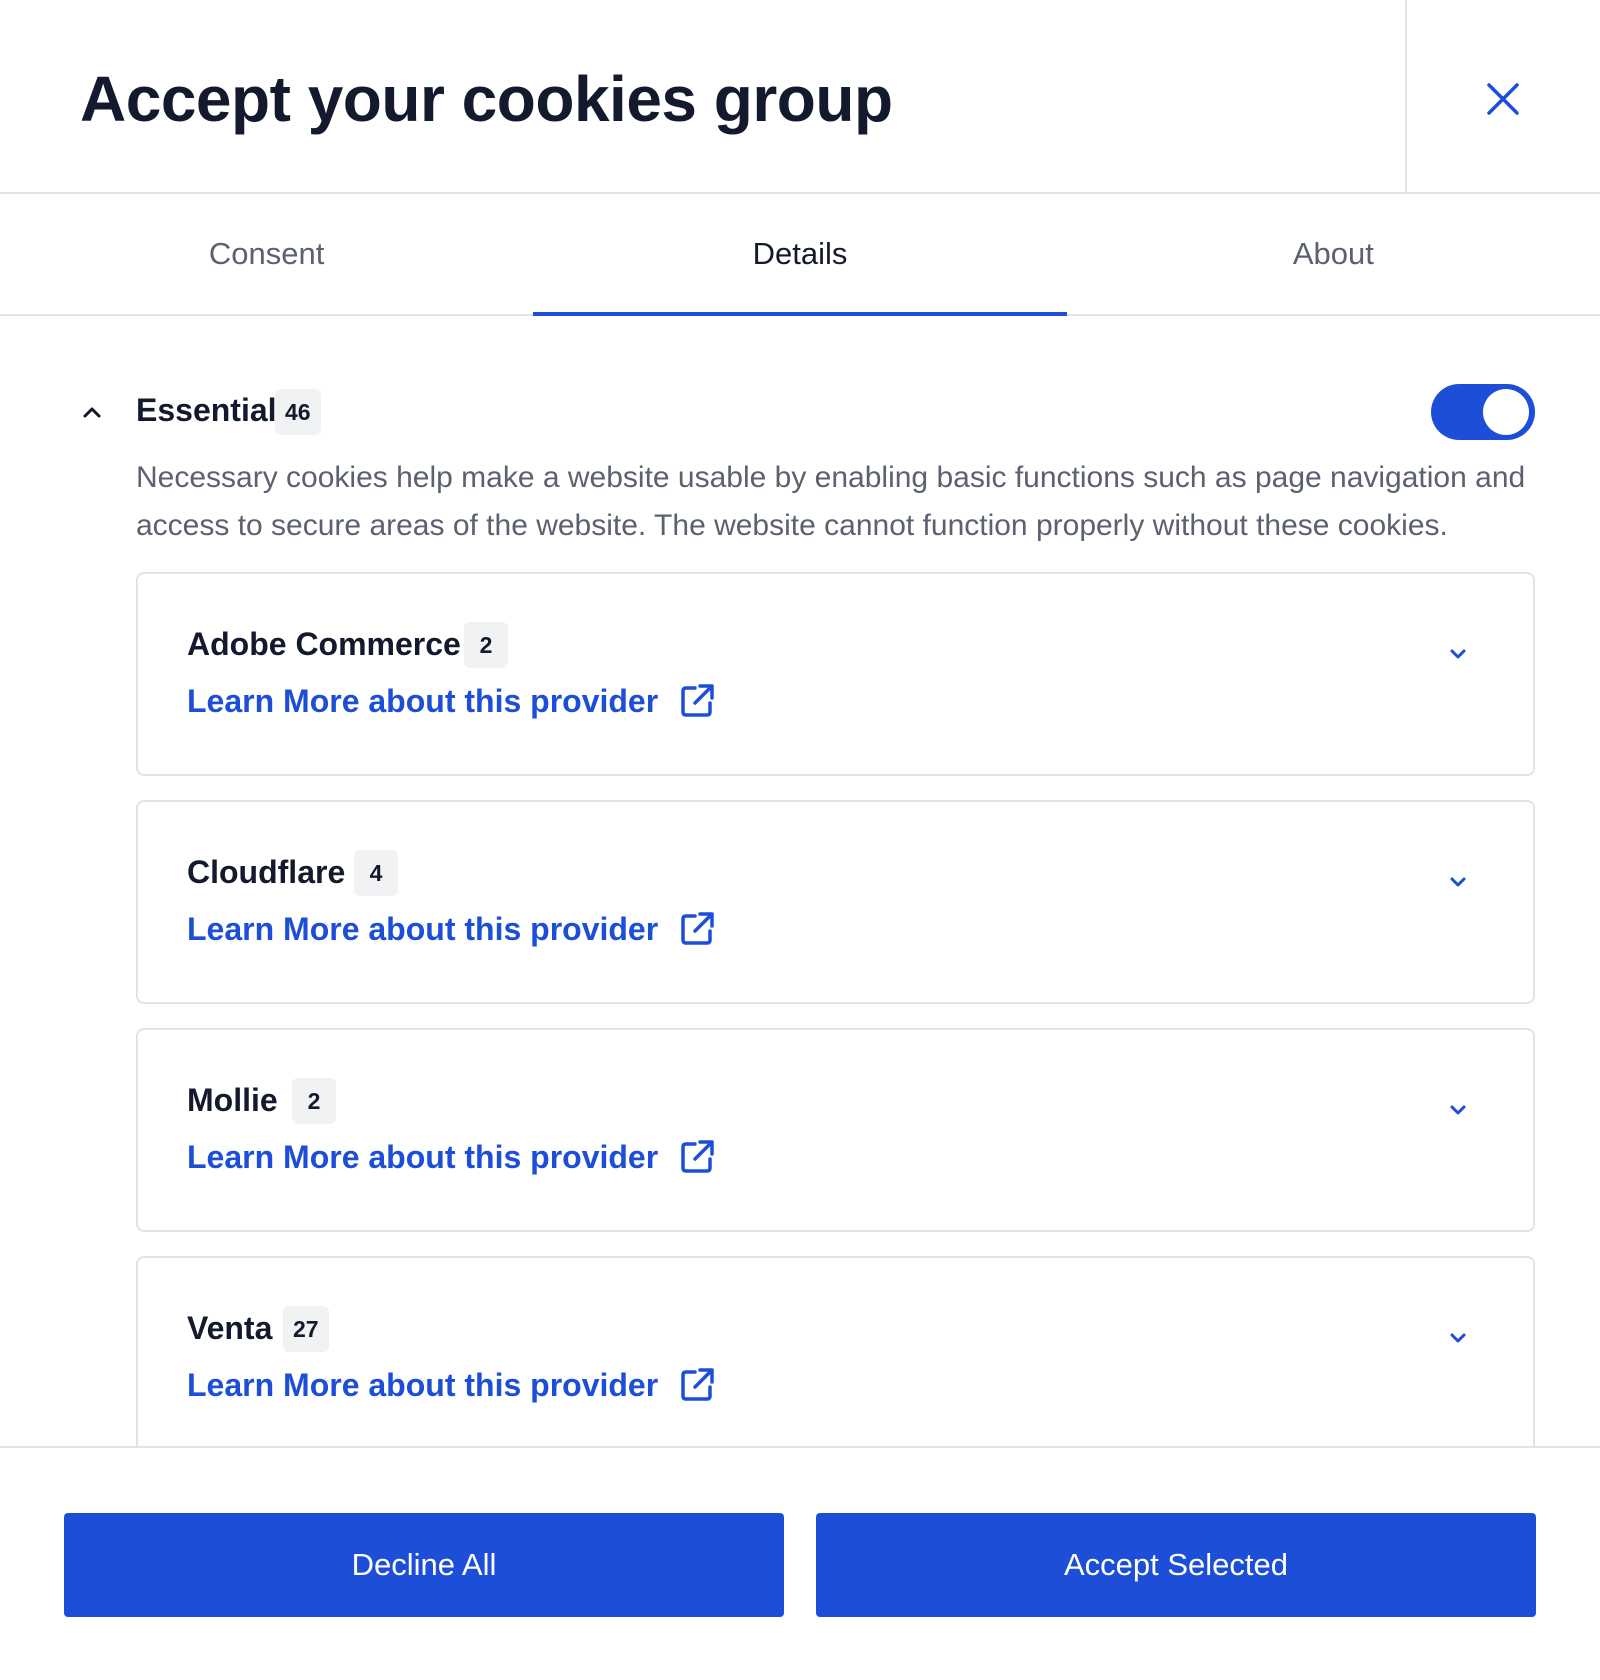  I want to click on provider-cookie-count-badge: 4, so click(376, 873).